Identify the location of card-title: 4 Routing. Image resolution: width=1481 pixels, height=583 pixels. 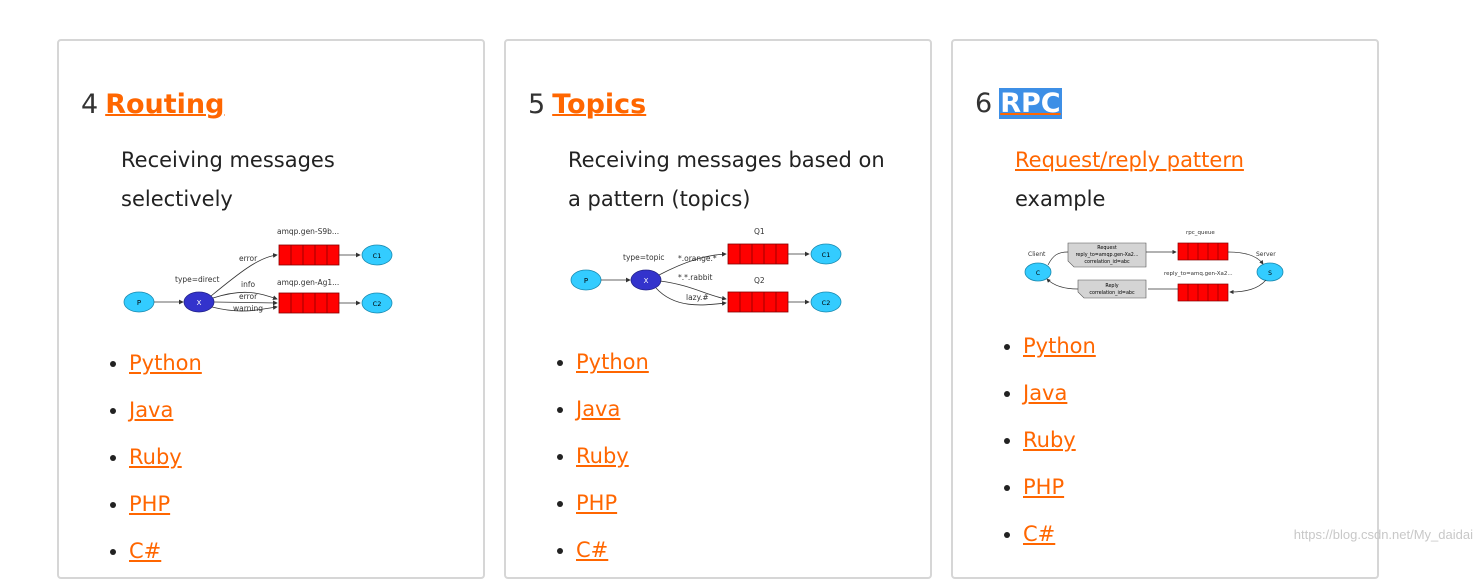
(152, 105).